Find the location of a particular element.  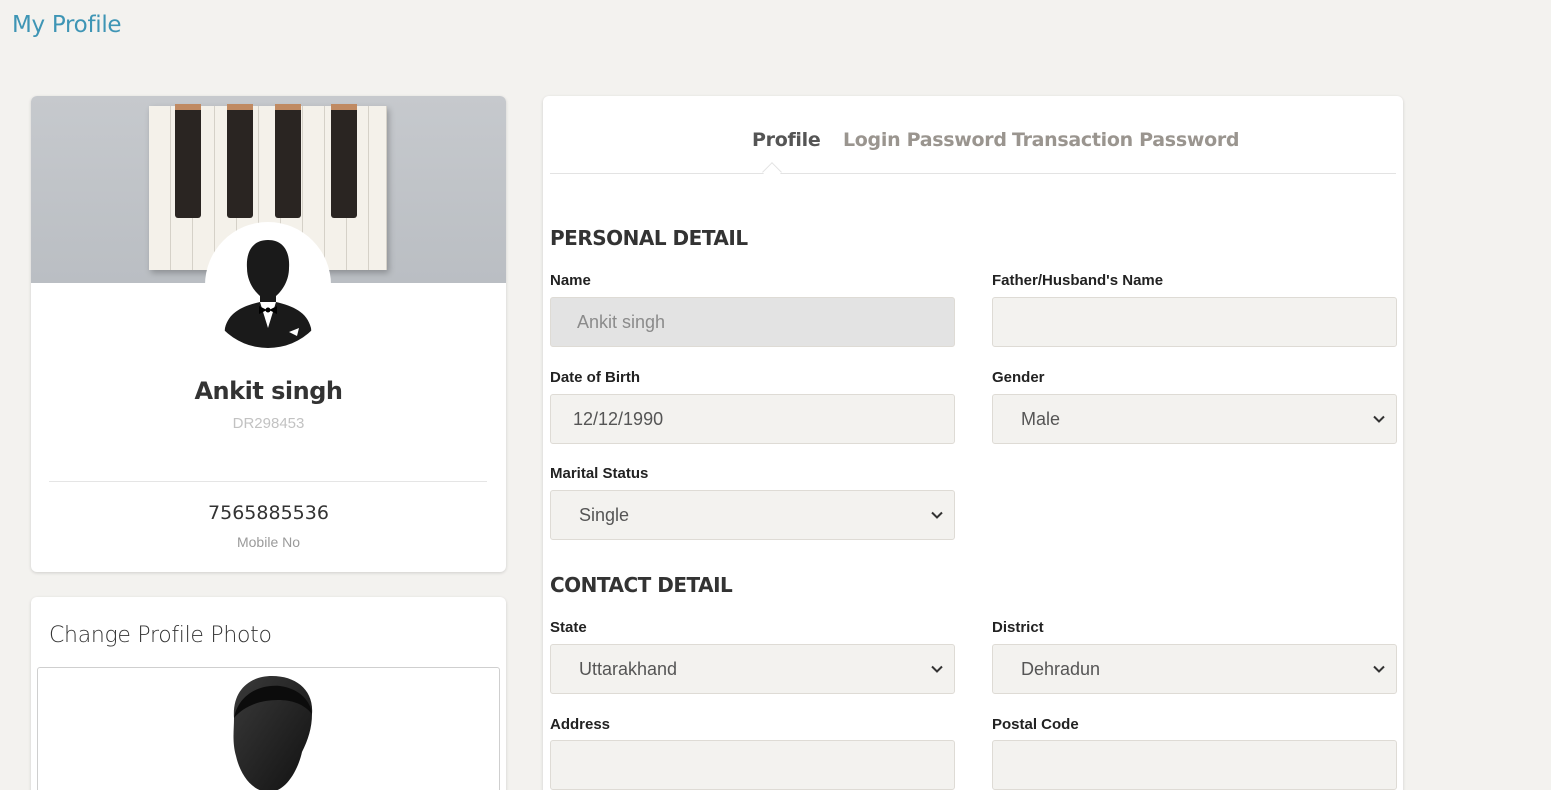

dob-field: 12/12/1990 is located at coordinates (752, 419).